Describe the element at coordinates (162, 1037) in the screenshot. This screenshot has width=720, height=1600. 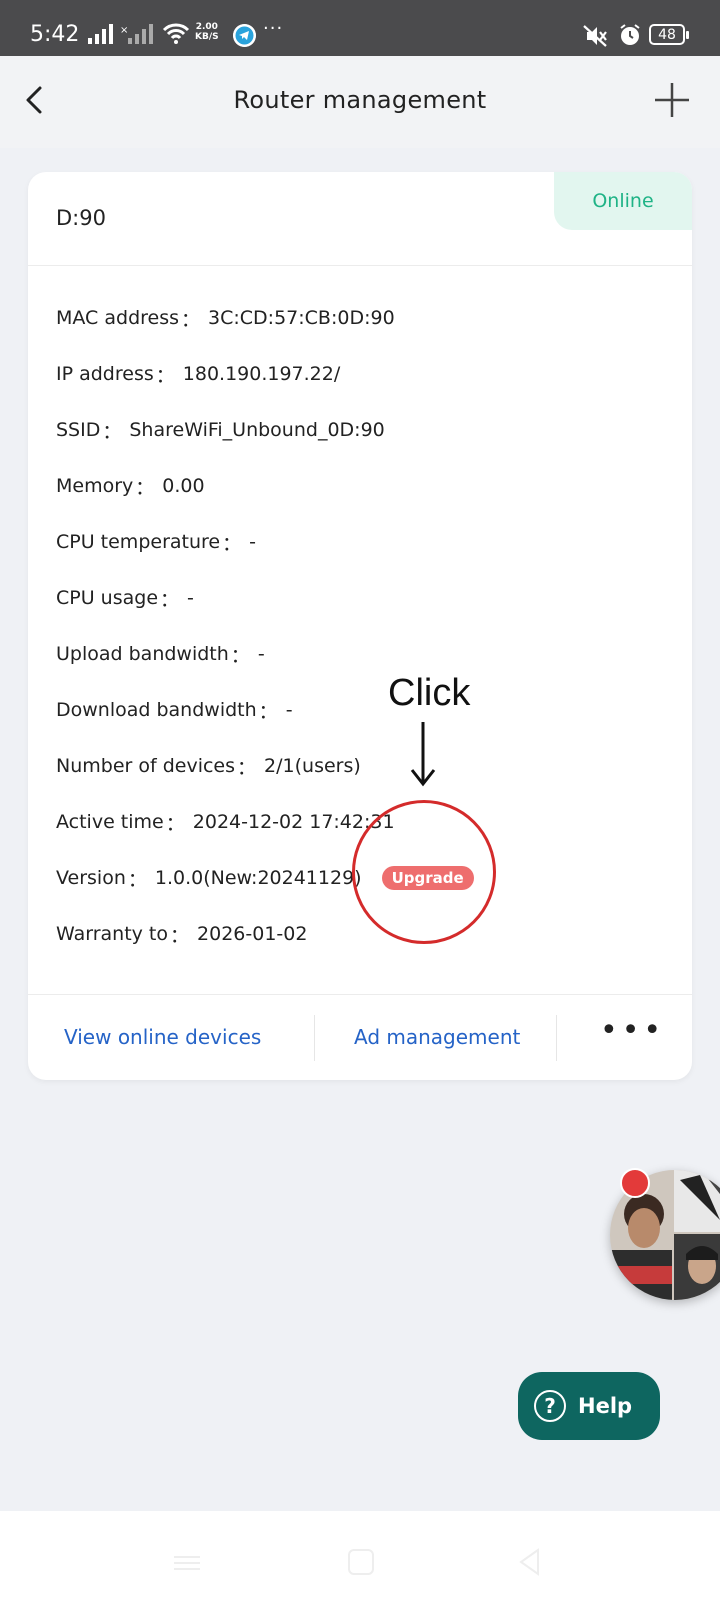
I see `view-online-devices-button: View online devices` at that location.